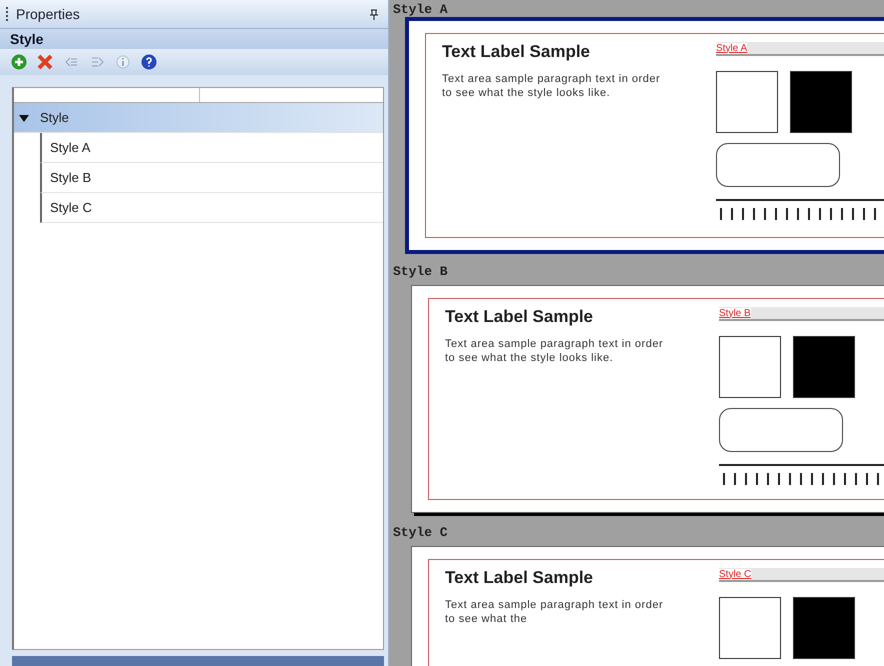  I want to click on style-name: Style C, so click(421, 532).